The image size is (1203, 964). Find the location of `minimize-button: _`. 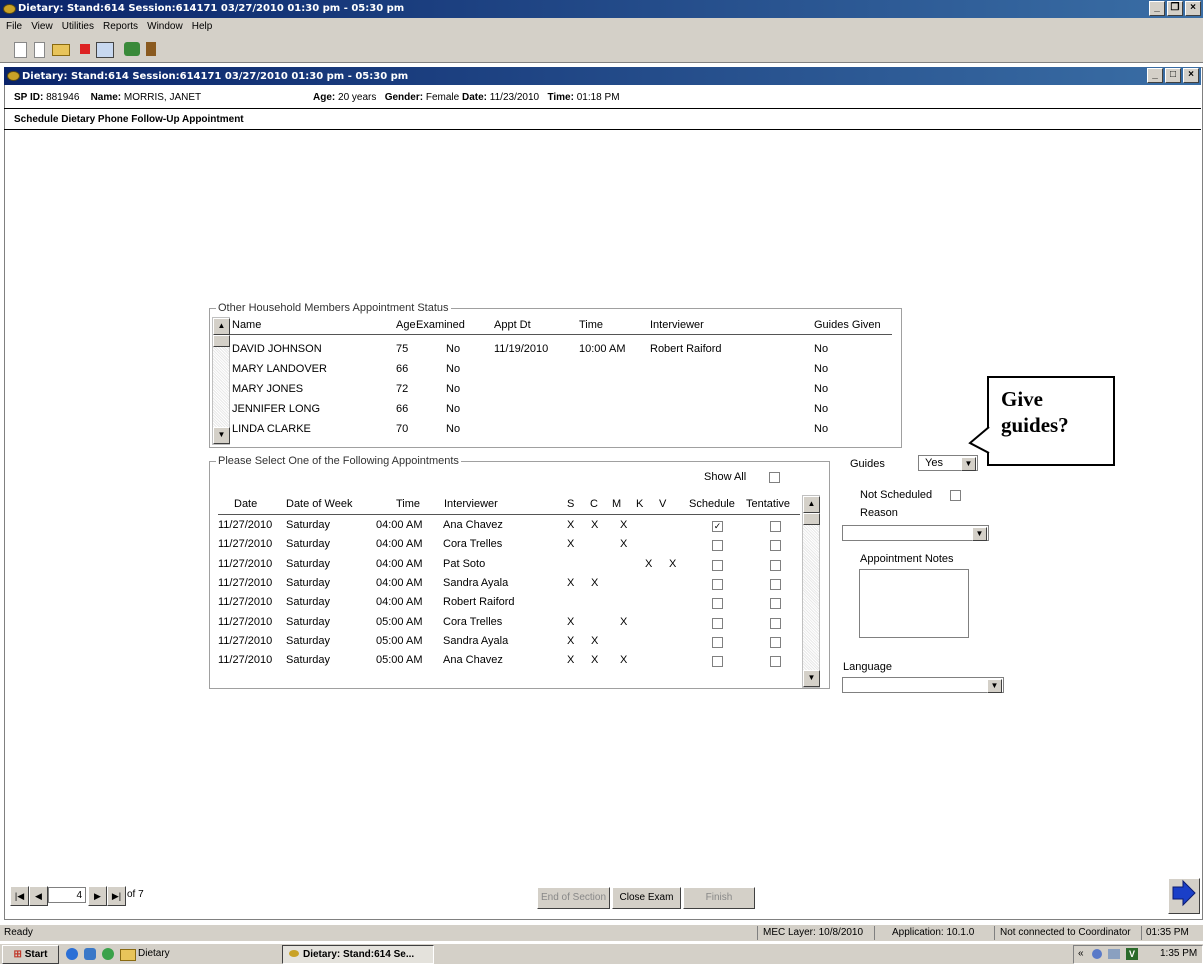

minimize-button: _ is located at coordinates (1157, 8).